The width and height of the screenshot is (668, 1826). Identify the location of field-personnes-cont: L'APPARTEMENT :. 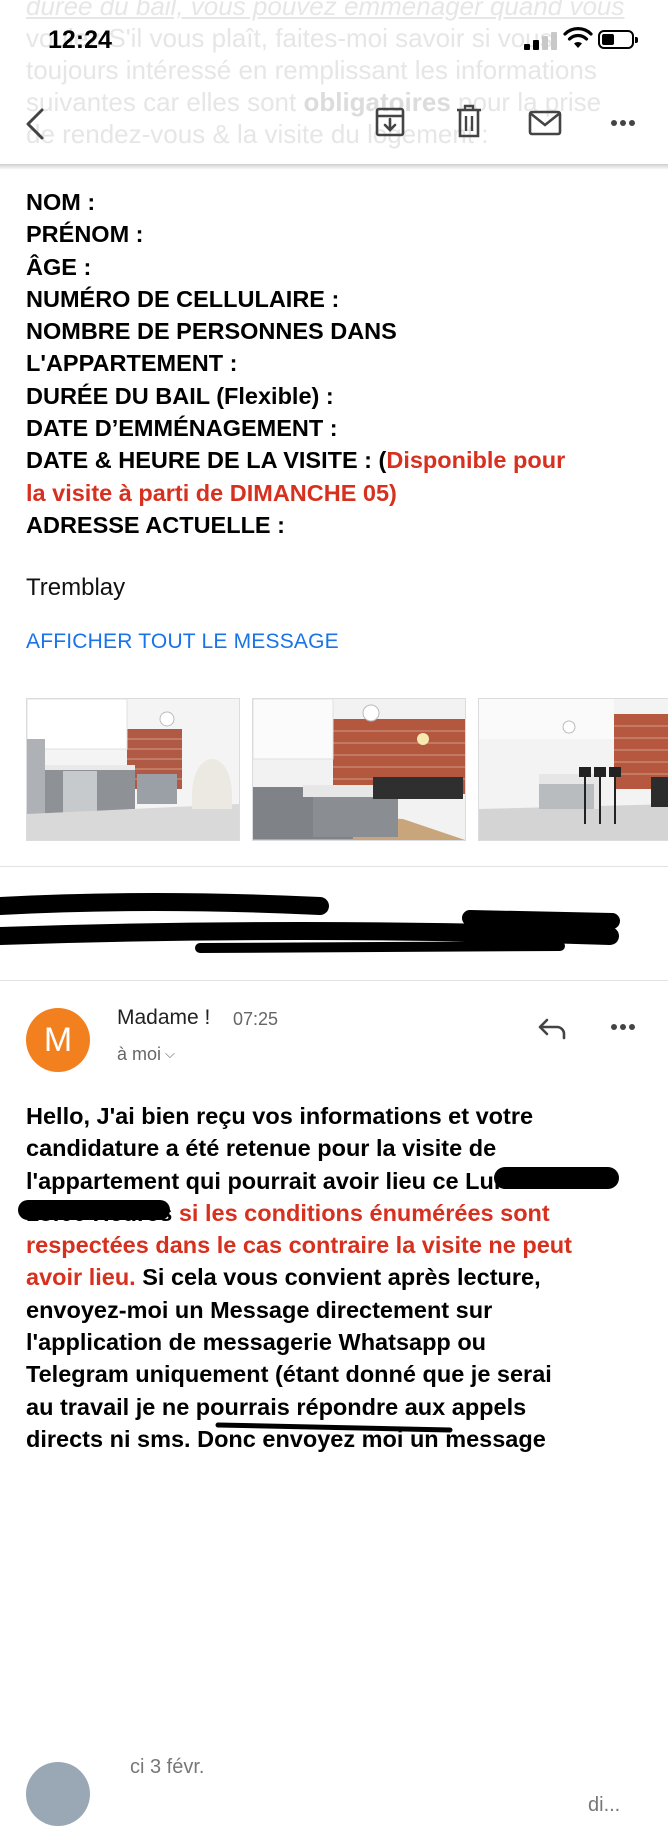
(132, 363).